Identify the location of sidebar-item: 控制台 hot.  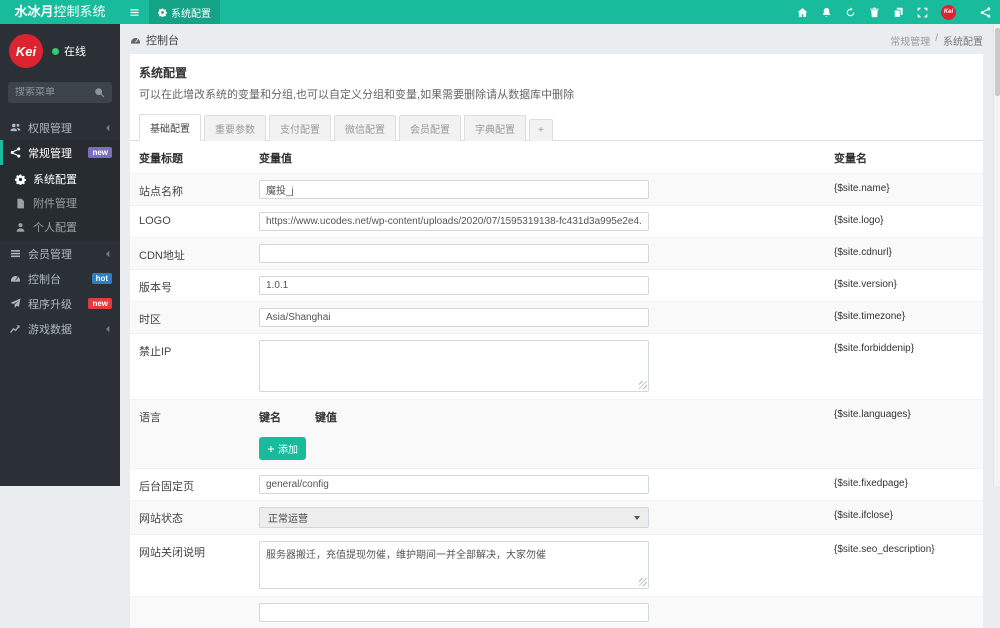
(60, 278).